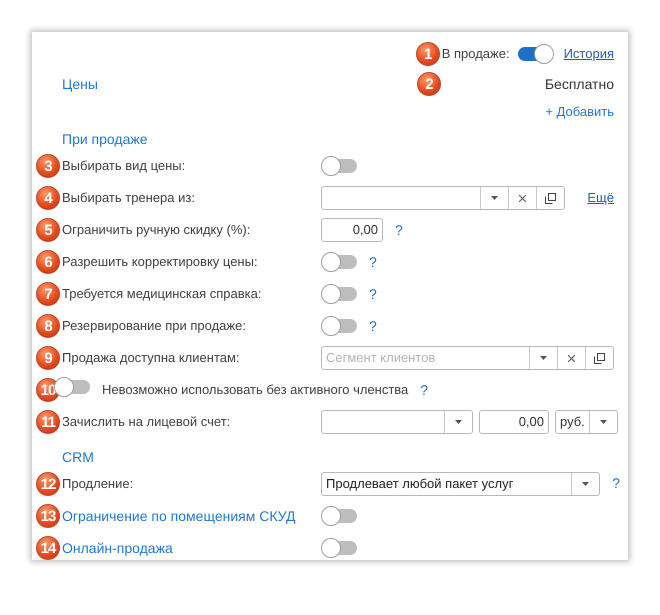 The image size is (660, 615). What do you see at coordinates (589, 54) in the screenshot?
I see `history-link: История` at bounding box center [589, 54].